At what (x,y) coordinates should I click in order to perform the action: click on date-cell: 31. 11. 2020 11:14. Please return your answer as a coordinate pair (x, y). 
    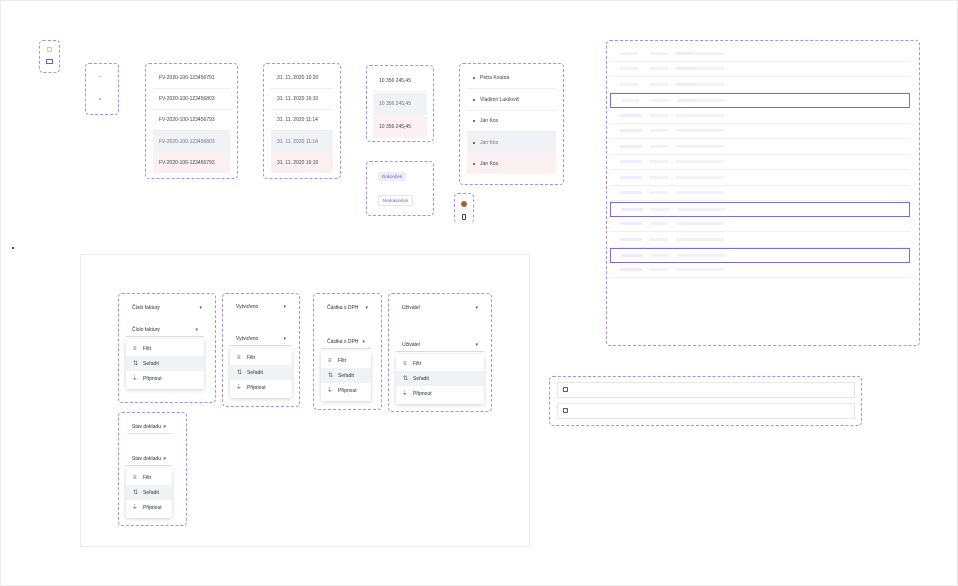
    Looking at the image, I should click on (302, 120).